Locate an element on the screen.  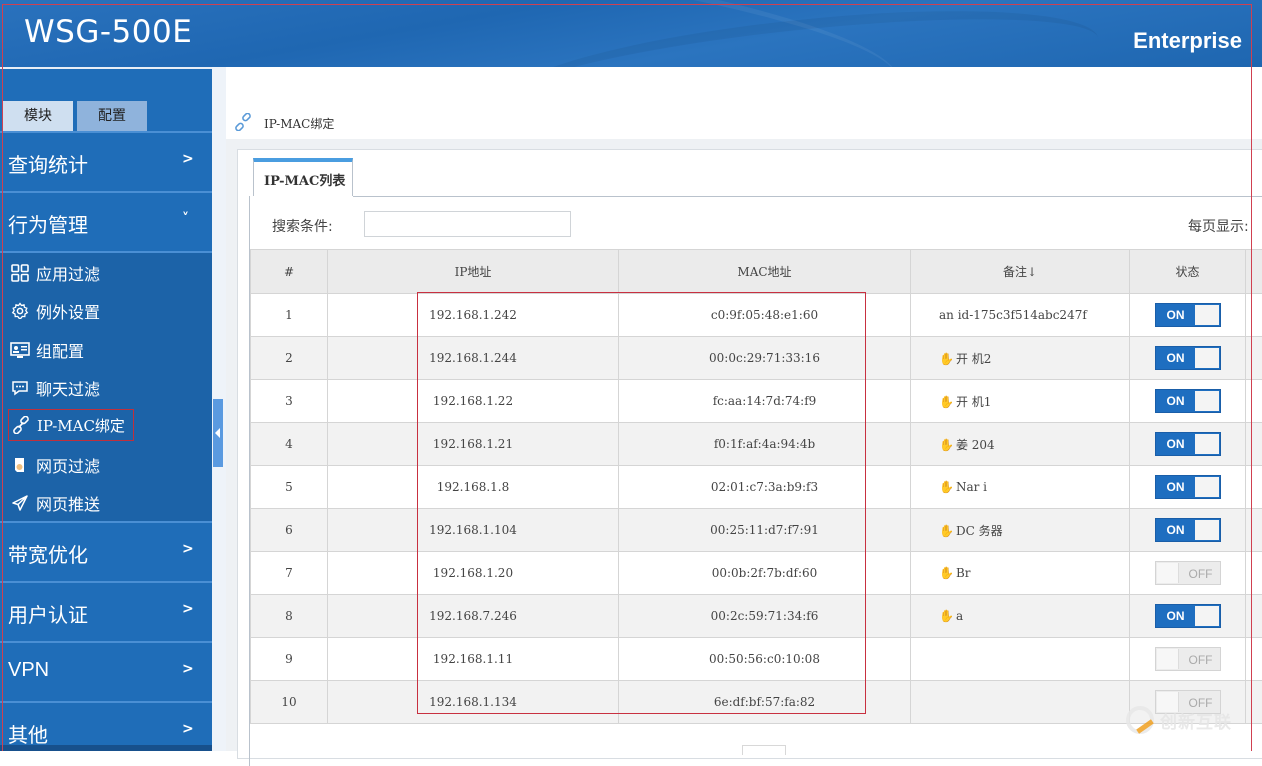
table-row: 8192.168.7.24600:2c:59:71:34:f6✋a ON is located at coordinates (756, 616).